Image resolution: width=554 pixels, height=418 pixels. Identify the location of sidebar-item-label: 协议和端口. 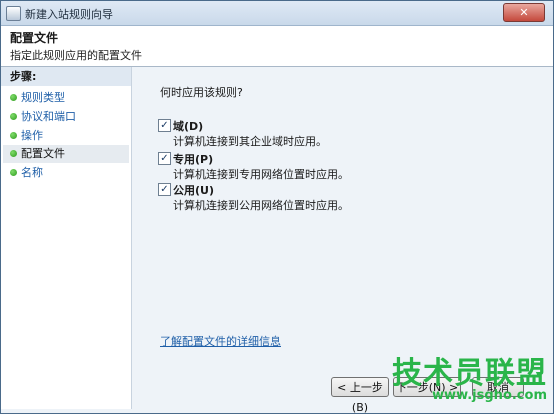
(48, 116).